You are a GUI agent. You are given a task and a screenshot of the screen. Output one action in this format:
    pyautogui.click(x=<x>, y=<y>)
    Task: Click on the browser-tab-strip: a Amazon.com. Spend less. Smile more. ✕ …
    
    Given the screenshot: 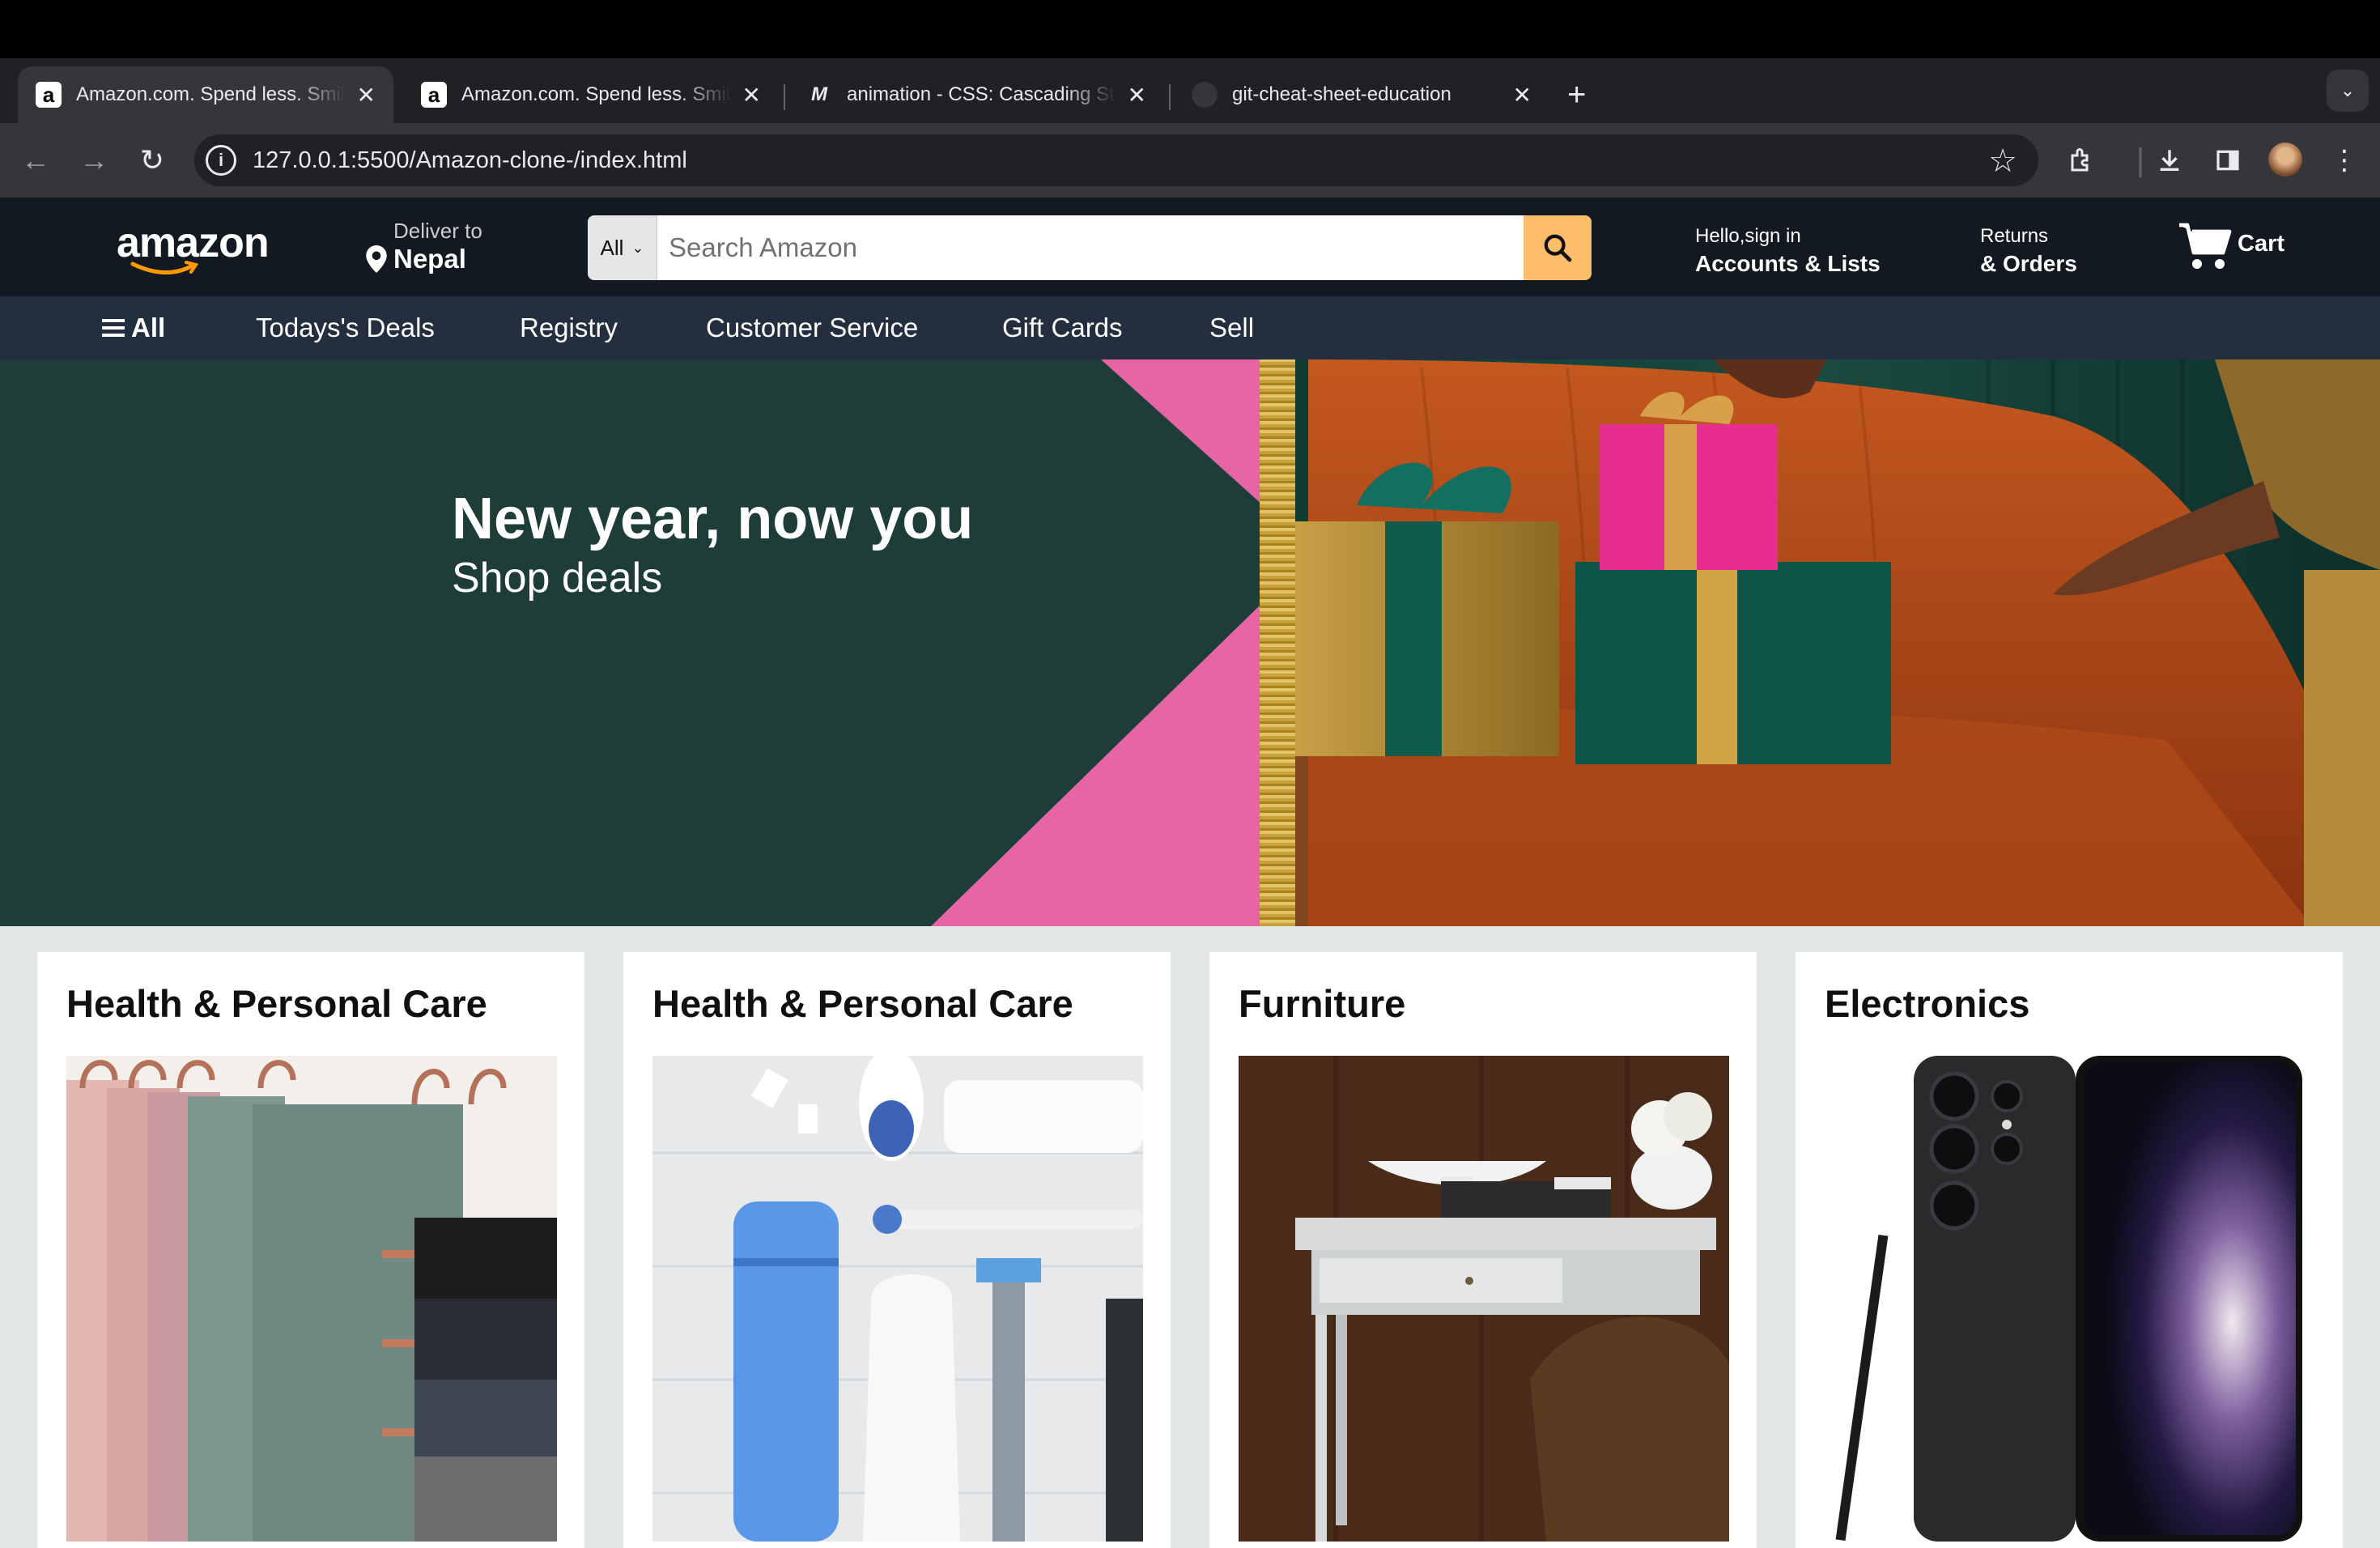 What is the action you would take?
    pyautogui.click(x=1190, y=91)
    